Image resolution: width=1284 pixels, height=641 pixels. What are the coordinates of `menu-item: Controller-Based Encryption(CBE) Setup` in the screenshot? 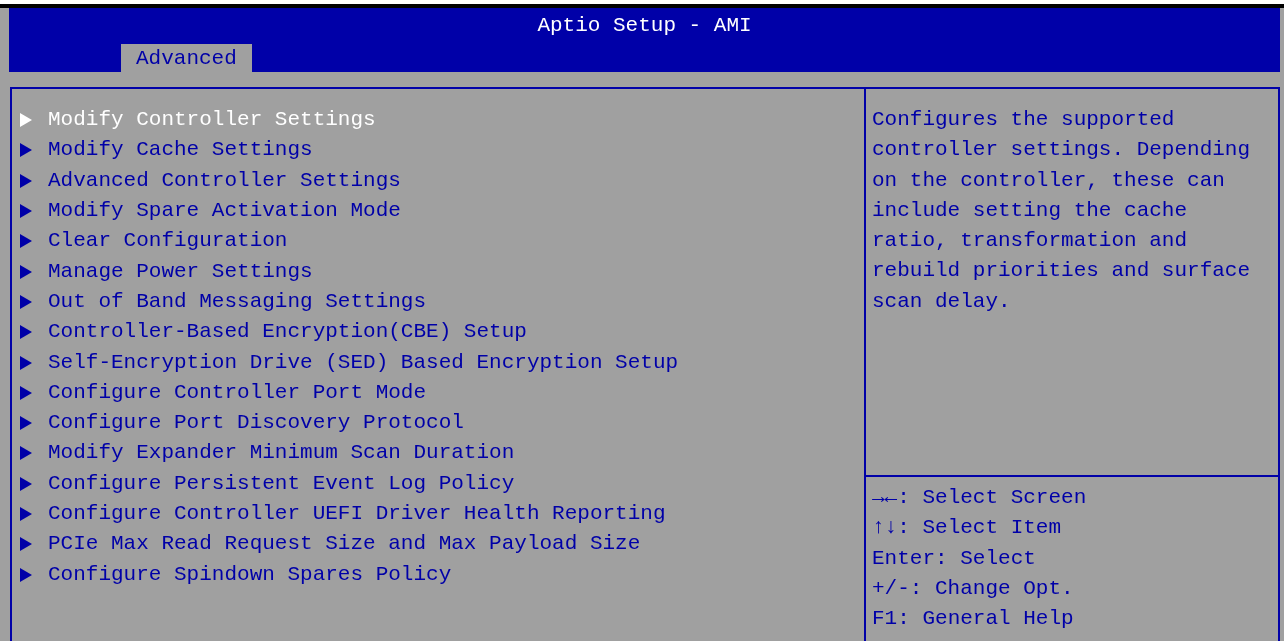 It's located at (442, 332).